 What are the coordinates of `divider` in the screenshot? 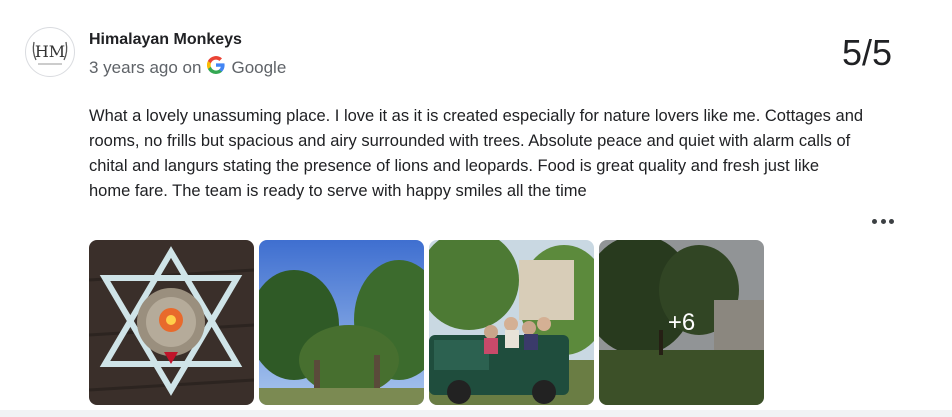 It's located at (476, 413).